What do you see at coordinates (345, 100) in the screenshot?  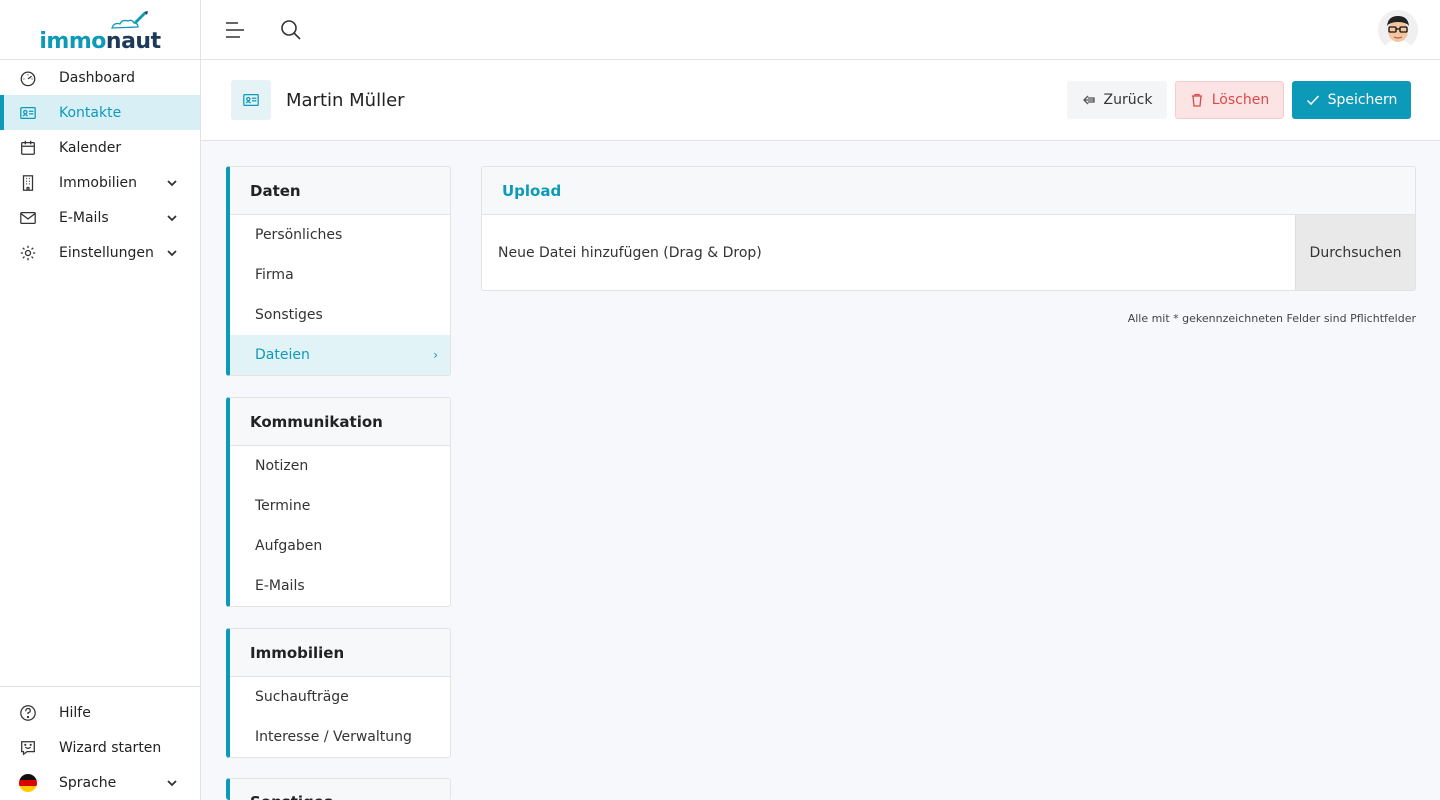 I see `page-title: Martin Müller` at bounding box center [345, 100].